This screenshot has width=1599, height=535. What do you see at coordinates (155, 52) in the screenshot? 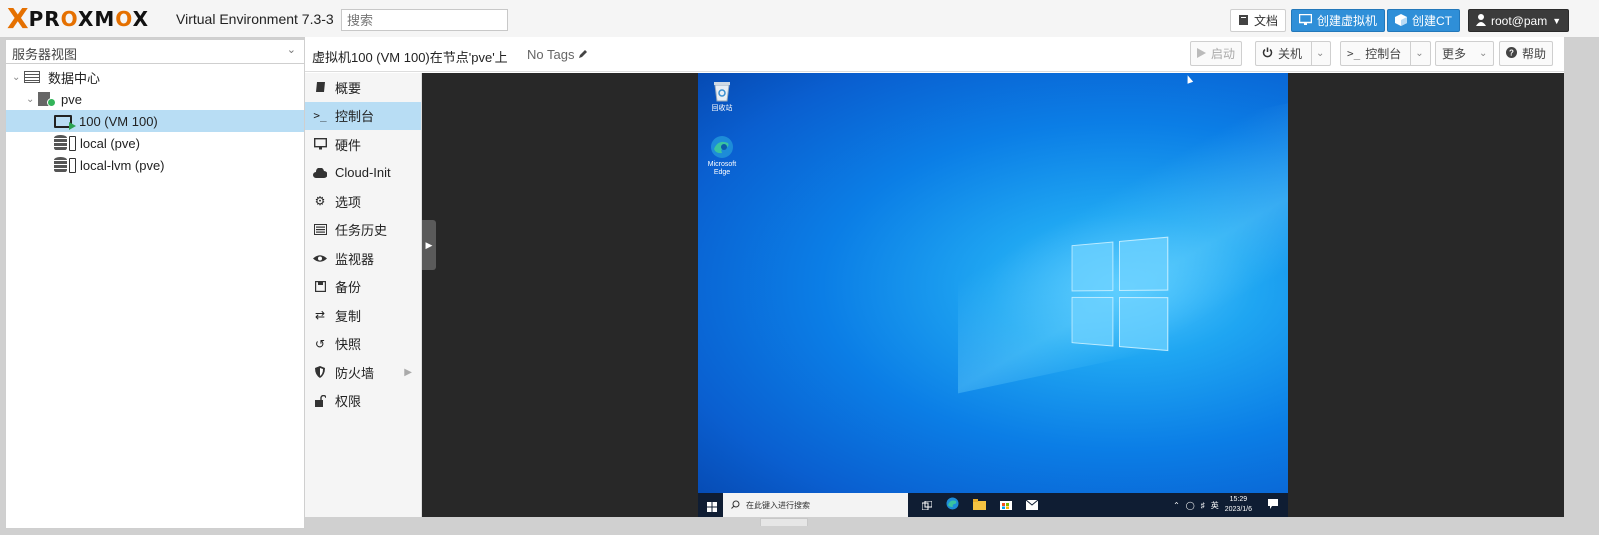
I see `view-selector: 服务器视图 ⌄` at bounding box center [155, 52].